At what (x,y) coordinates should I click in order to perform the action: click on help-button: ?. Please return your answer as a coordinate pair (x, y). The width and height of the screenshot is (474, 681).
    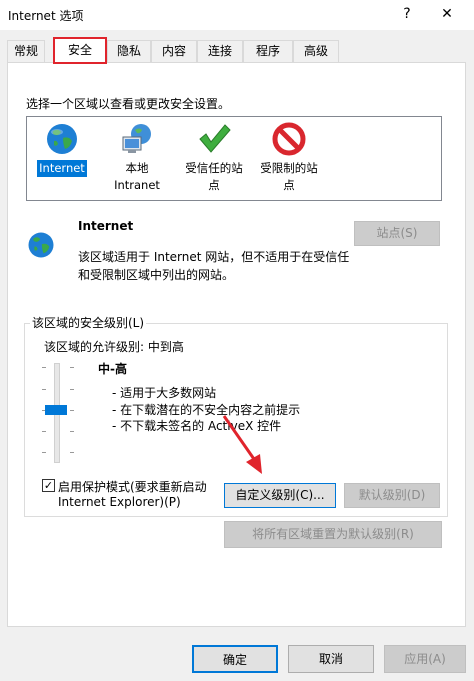
    Looking at the image, I should click on (407, 14).